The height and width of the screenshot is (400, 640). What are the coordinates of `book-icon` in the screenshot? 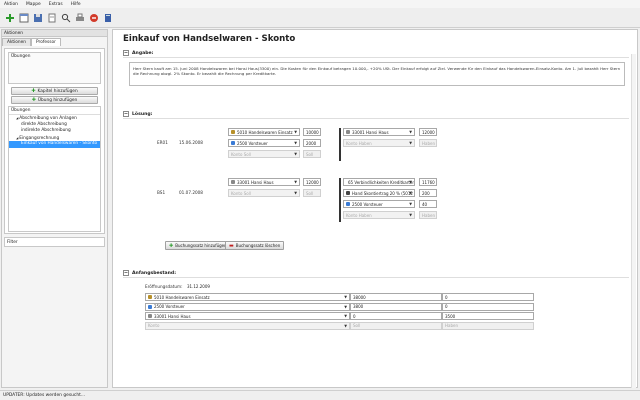 It's located at (107, 17).